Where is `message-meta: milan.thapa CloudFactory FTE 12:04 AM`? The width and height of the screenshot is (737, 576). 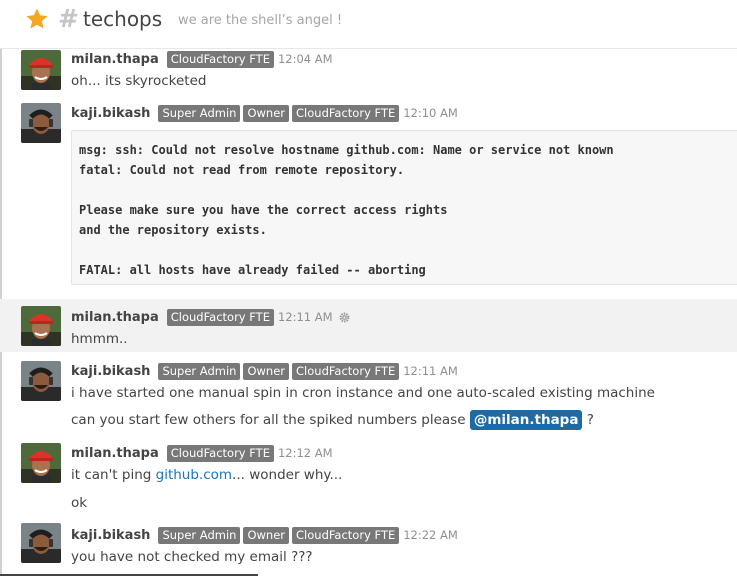 message-meta: milan.thapa CloudFactory FTE 12:04 AM is located at coordinates (202, 59).